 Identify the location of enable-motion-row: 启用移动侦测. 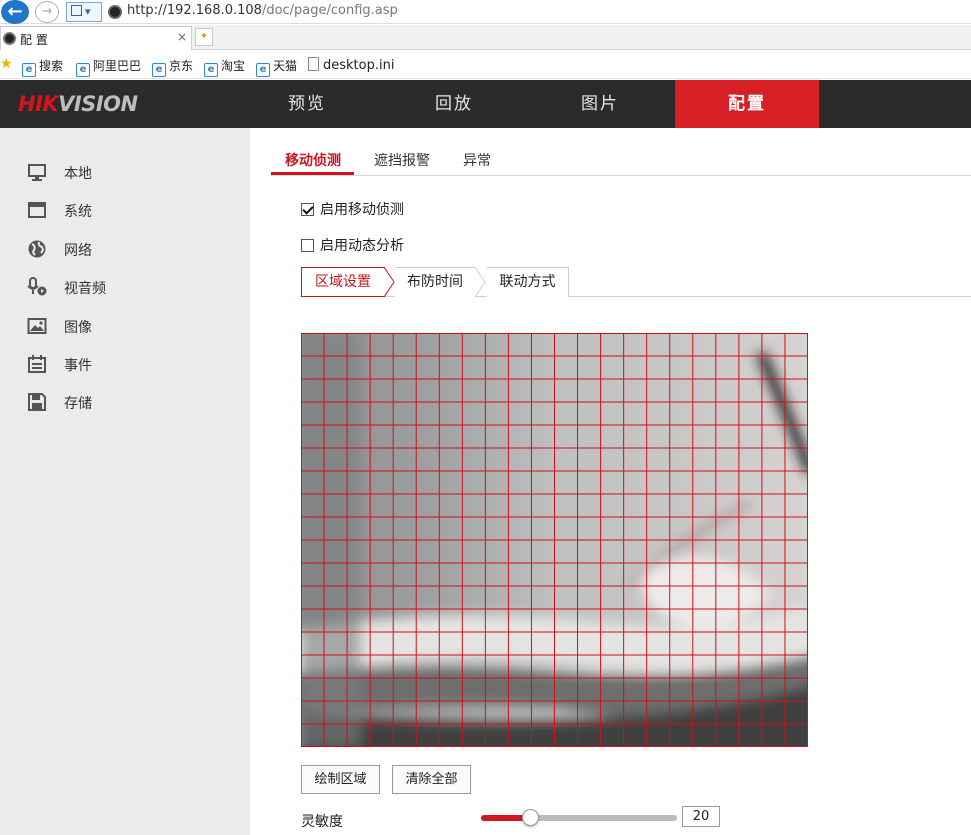
(352, 208).